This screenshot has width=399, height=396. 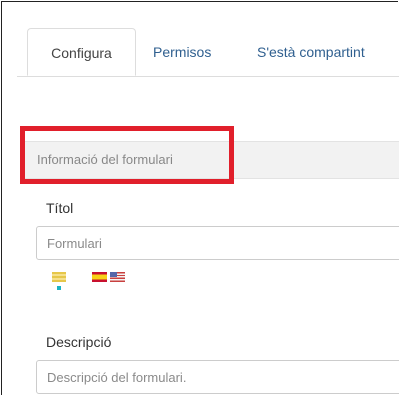 I want to click on language-default-flag-icon, so click(x=59, y=277).